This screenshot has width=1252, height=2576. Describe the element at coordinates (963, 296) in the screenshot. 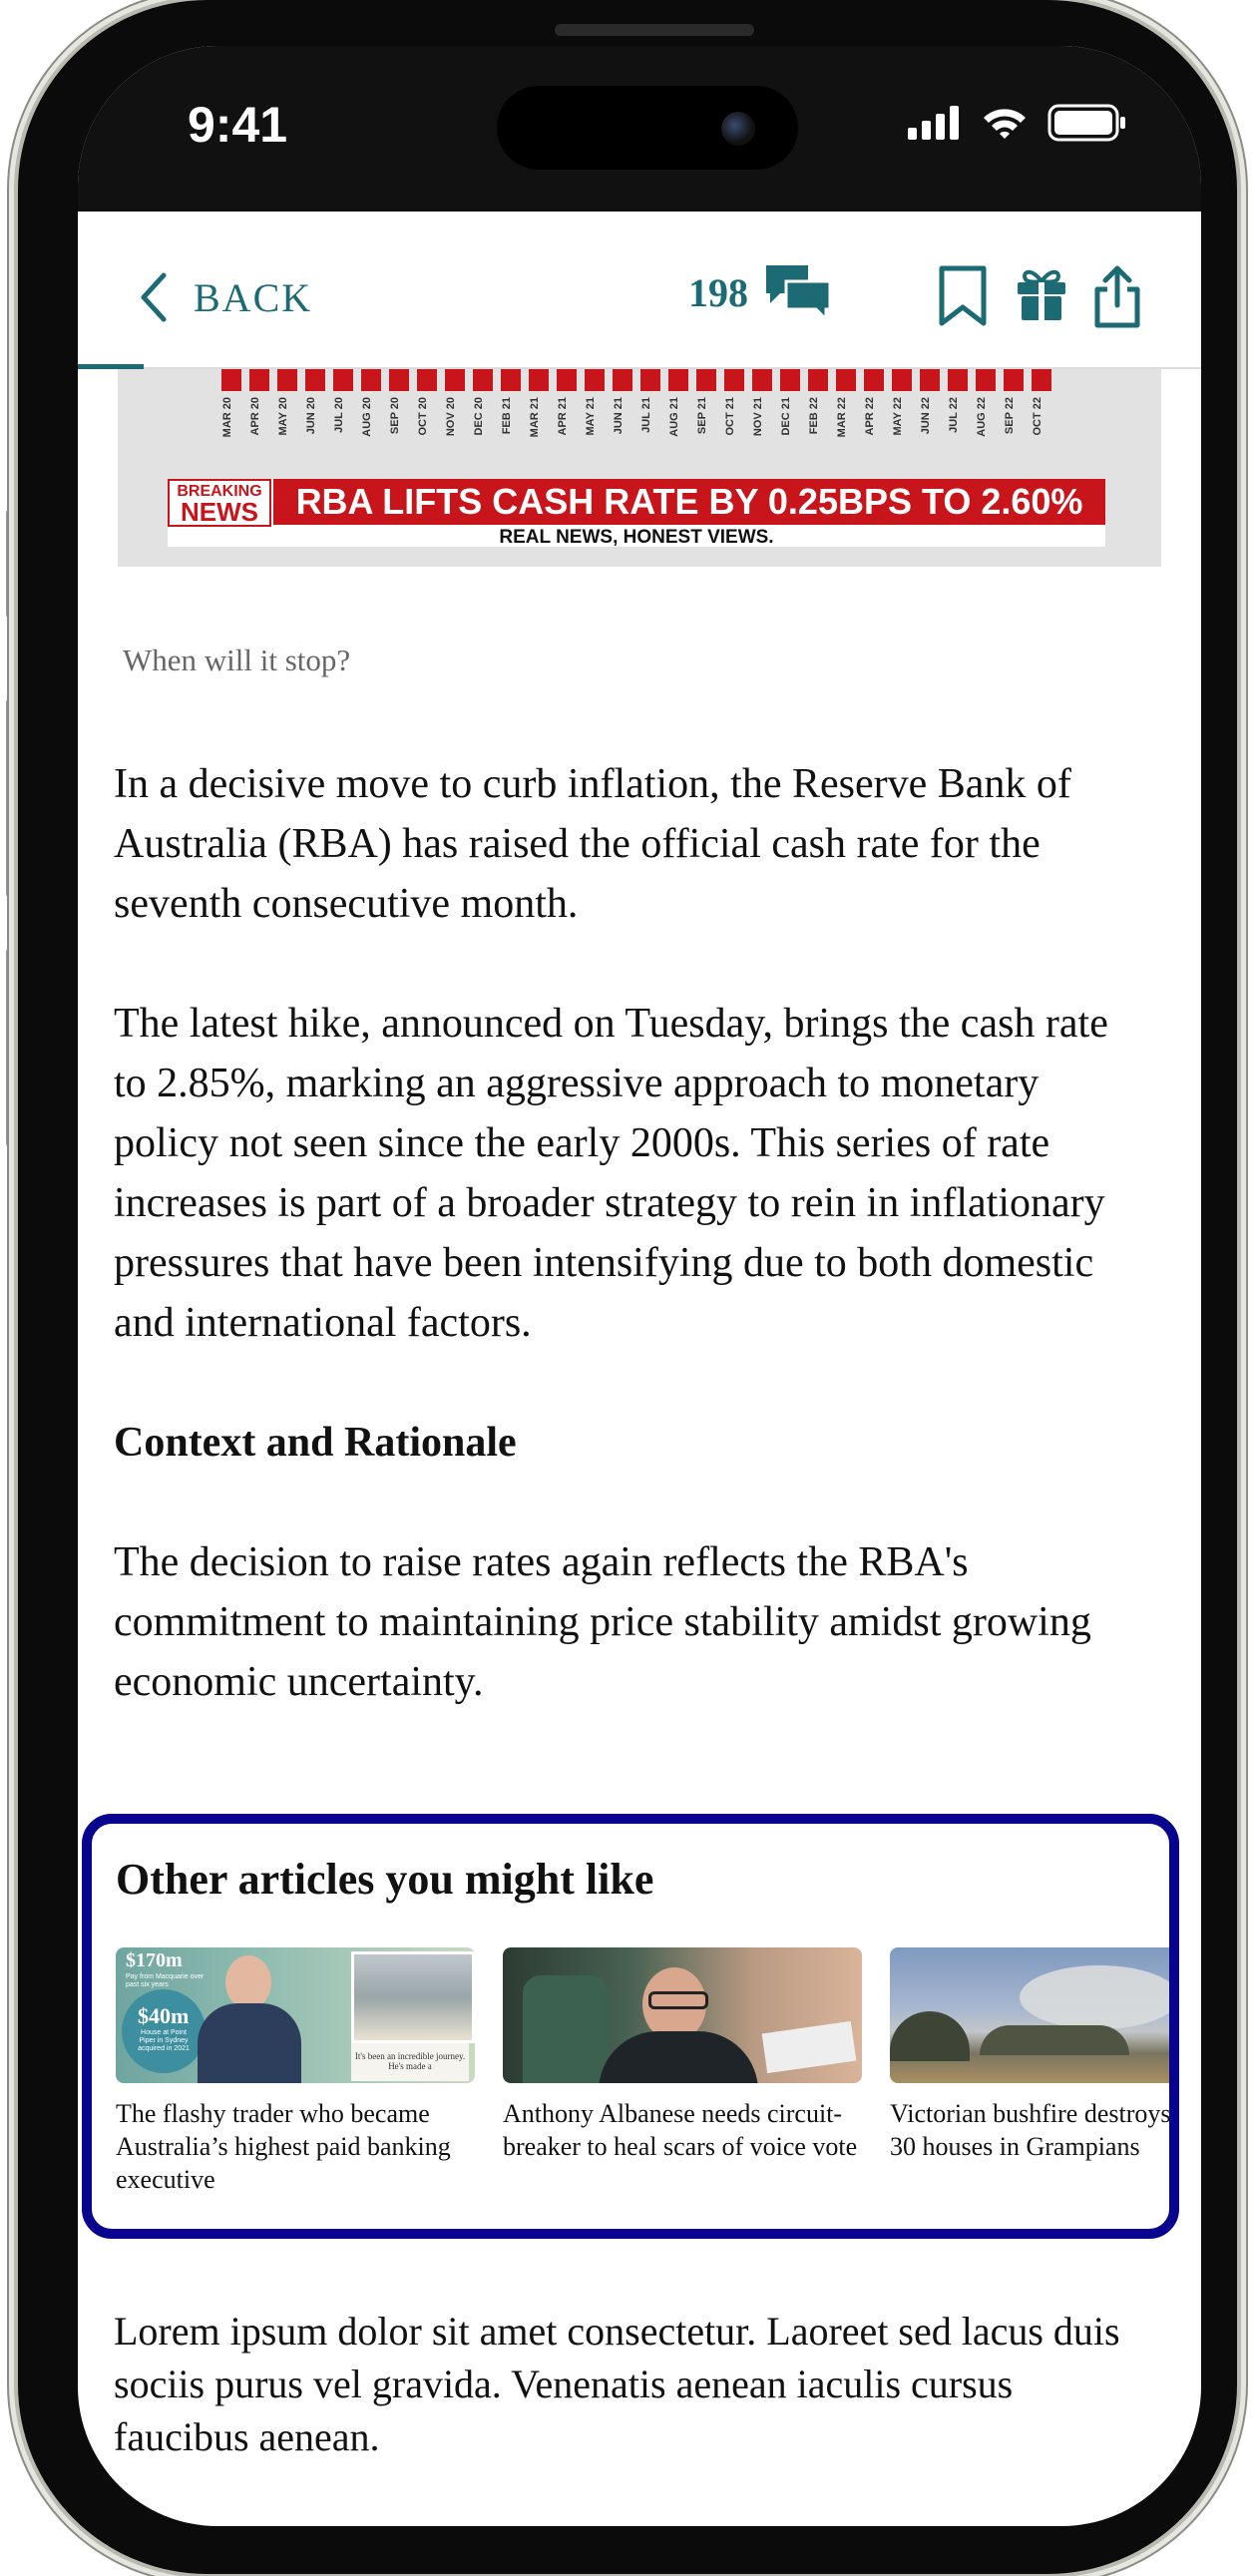

I see `bookmark-icon` at that location.